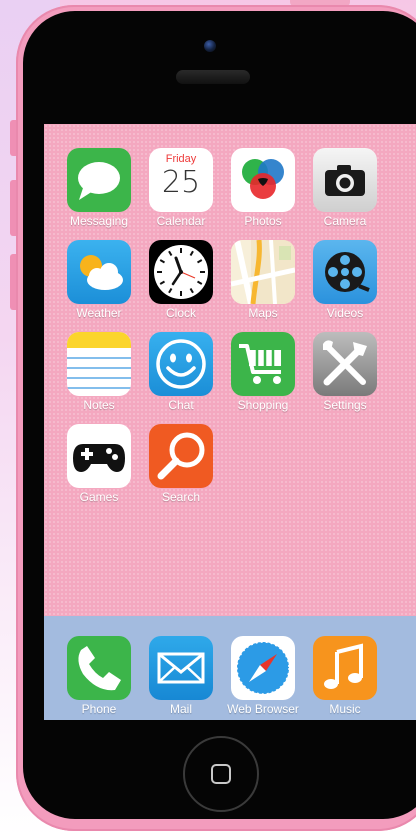 Image resolution: width=416 pixels, height=836 pixels. I want to click on app-search: Search, so click(181, 464).